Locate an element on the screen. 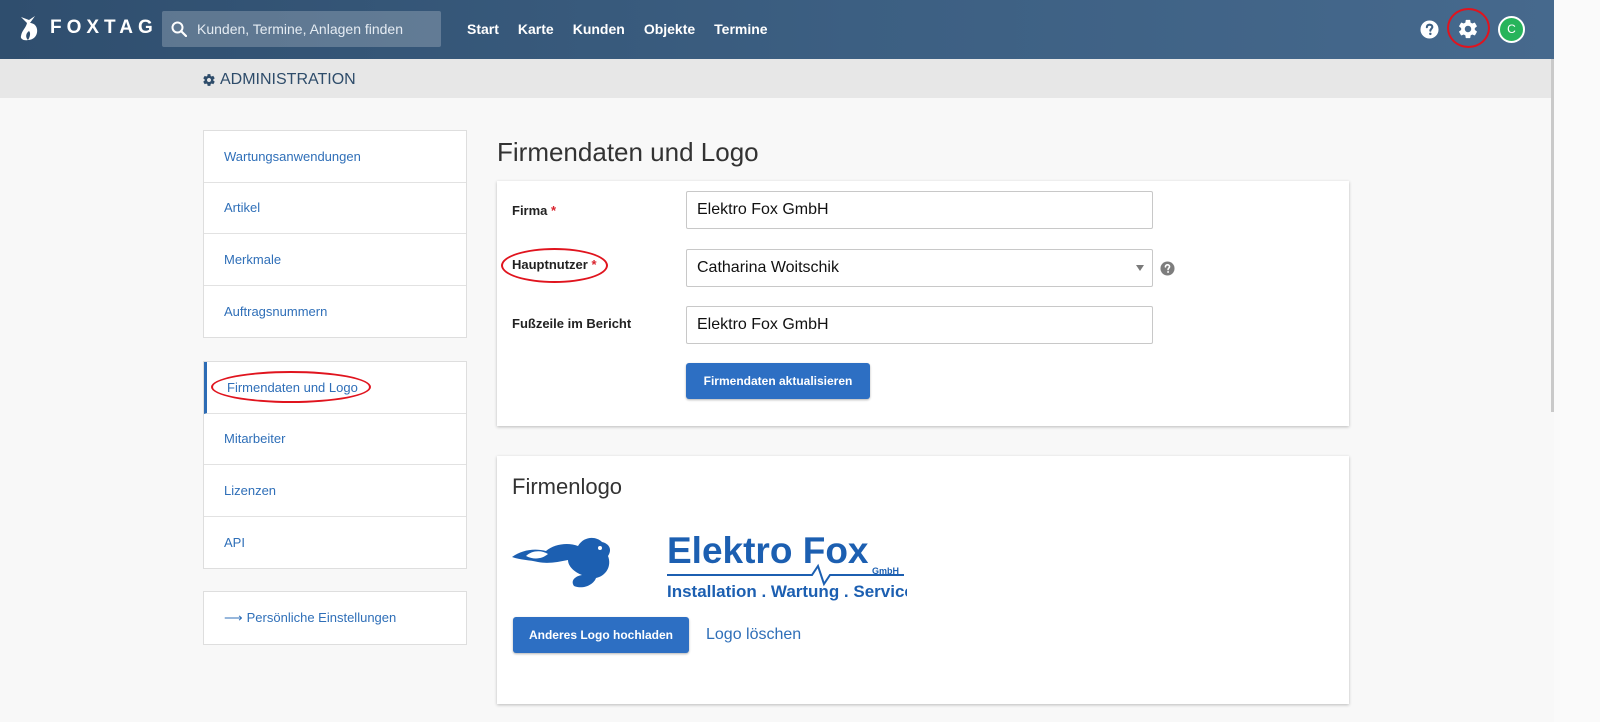 The image size is (1600, 722). section-title-text: ADMINISTRATION is located at coordinates (288, 79).